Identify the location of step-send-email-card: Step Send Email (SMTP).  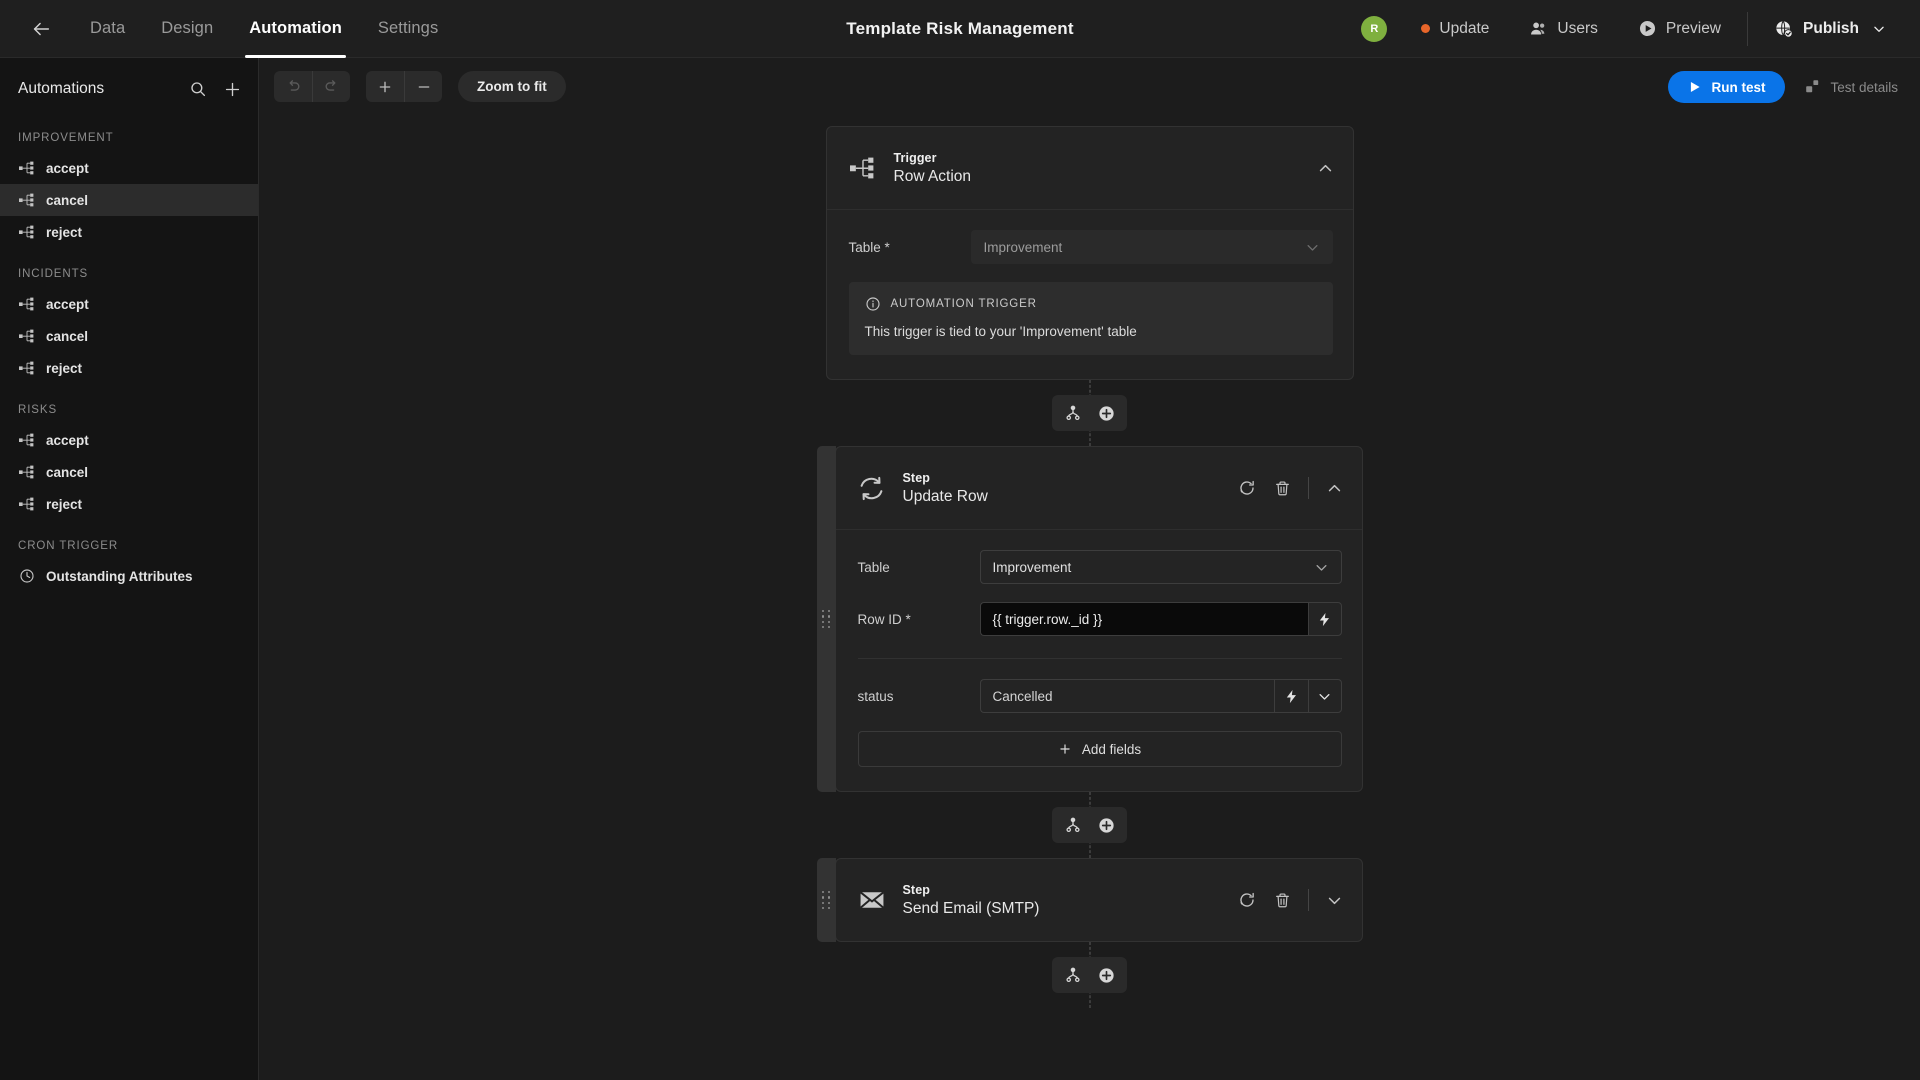
(1098, 900).